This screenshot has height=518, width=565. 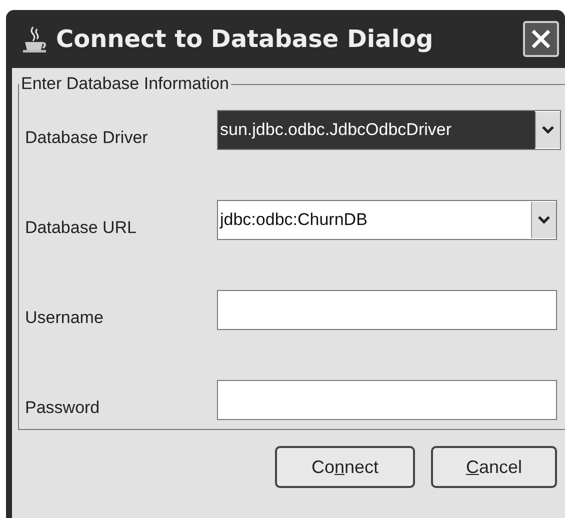 I want to click on coffee-cup-icon, so click(x=35, y=39).